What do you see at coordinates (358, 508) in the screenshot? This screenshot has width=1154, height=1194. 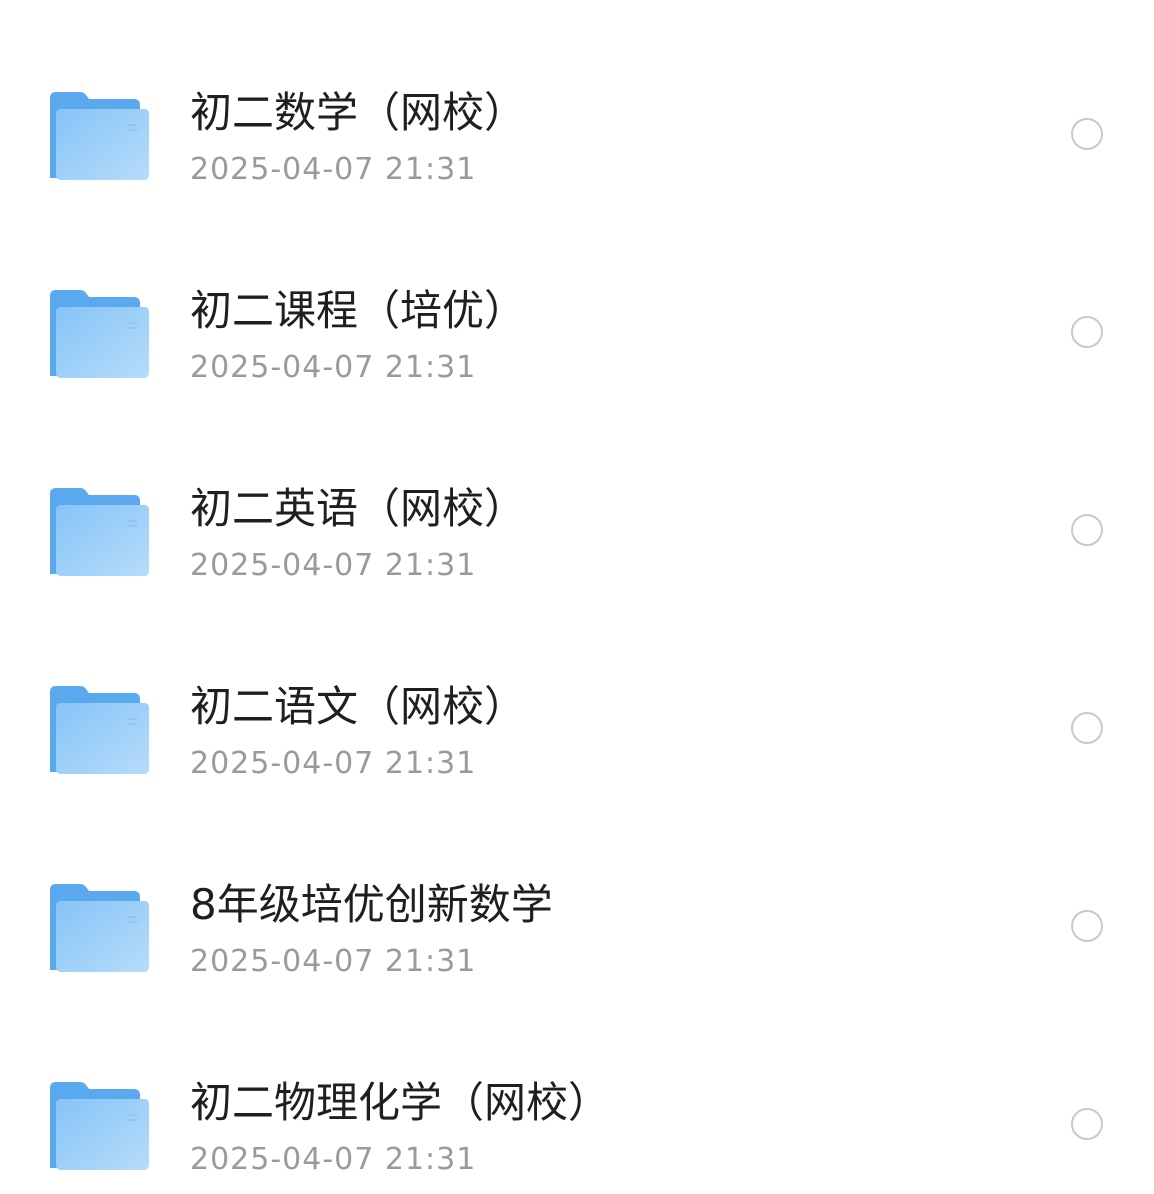 I see `file-name: 初二英语（网校）` at bounding box center [358, 508].